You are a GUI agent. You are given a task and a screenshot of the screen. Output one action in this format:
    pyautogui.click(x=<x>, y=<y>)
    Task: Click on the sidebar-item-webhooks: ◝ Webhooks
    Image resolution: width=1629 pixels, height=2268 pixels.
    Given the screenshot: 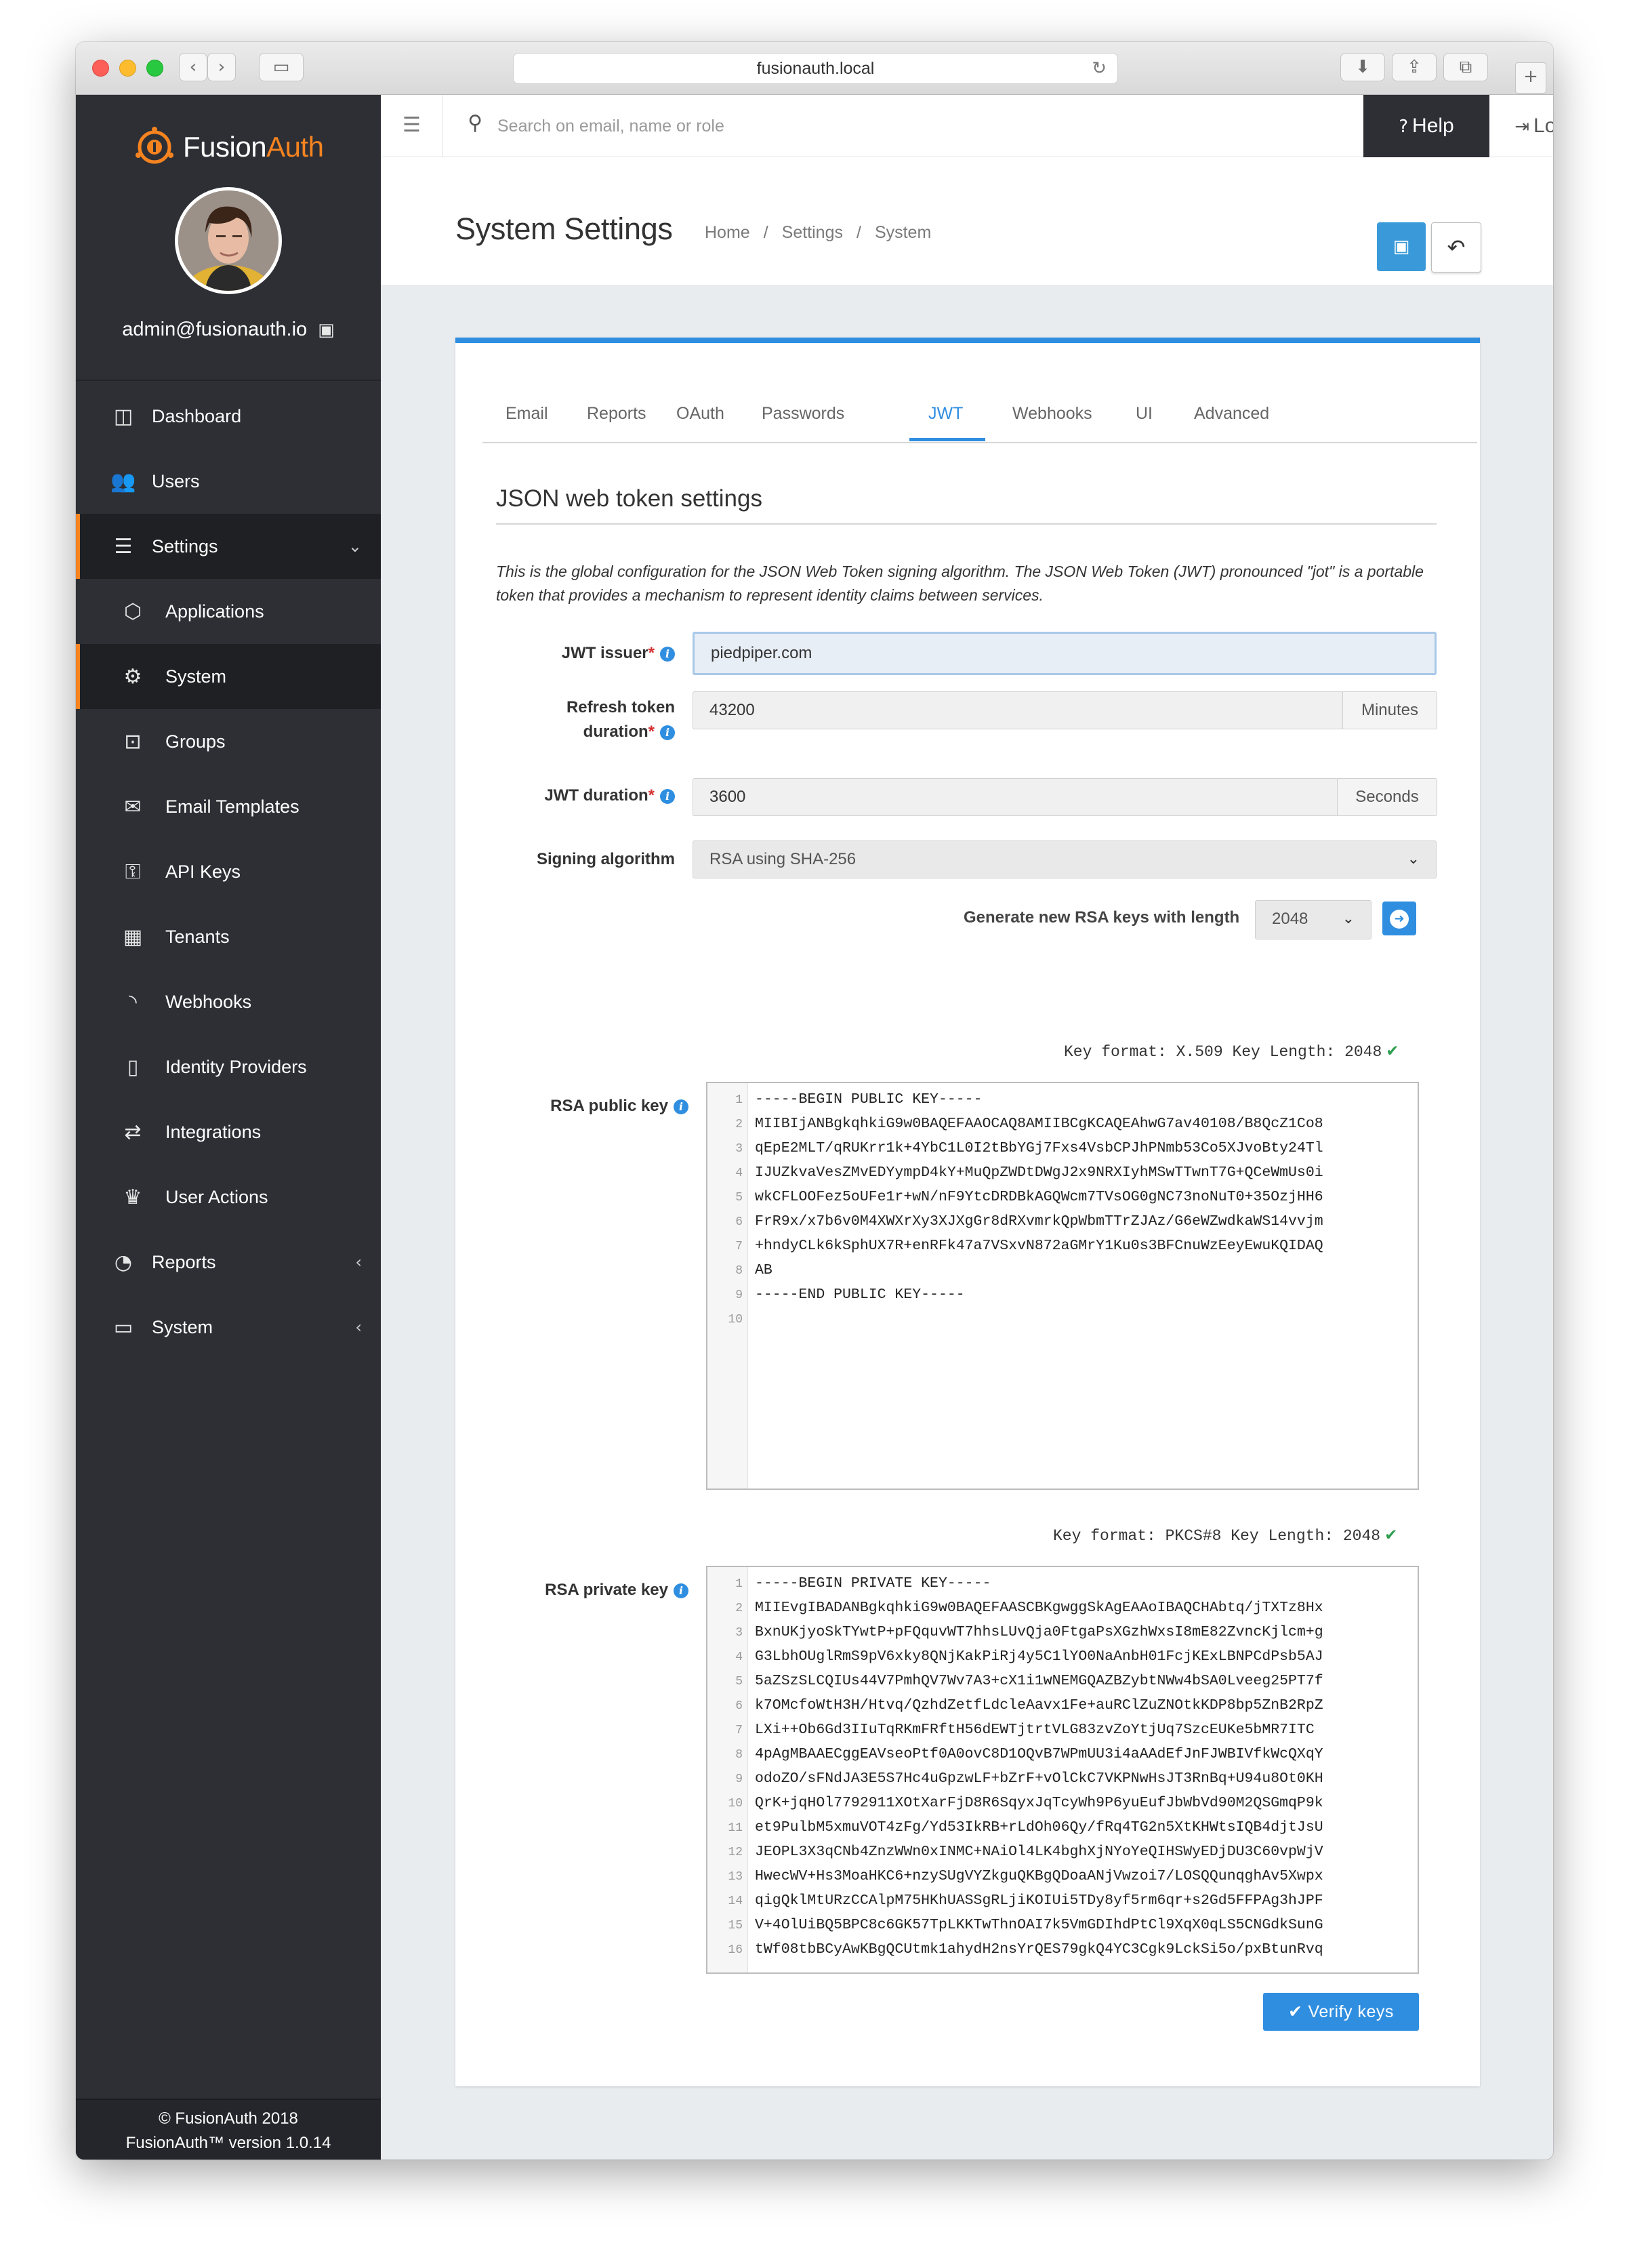 What is the action you would take?
    pyautogui.click(x=228, y=1001)
    